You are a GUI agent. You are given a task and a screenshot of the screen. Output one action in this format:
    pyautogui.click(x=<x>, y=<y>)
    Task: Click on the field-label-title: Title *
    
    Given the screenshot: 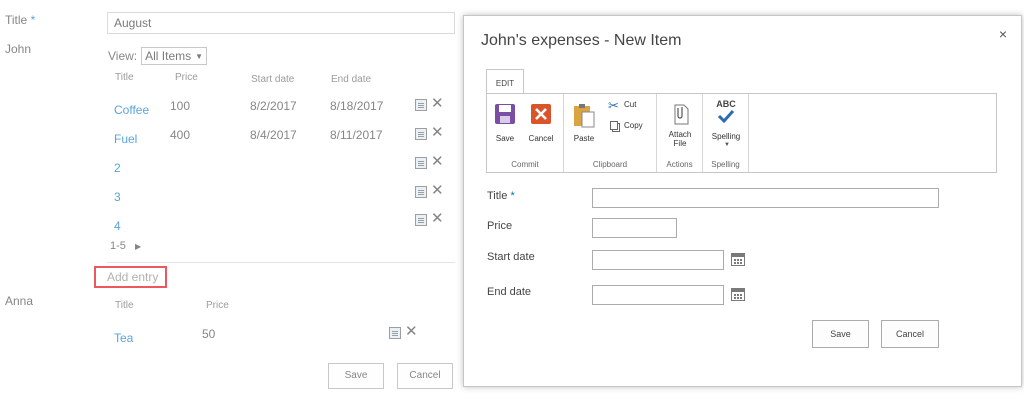 What is the action you would take?
    pyautogui.click(x=501, y=196)
    